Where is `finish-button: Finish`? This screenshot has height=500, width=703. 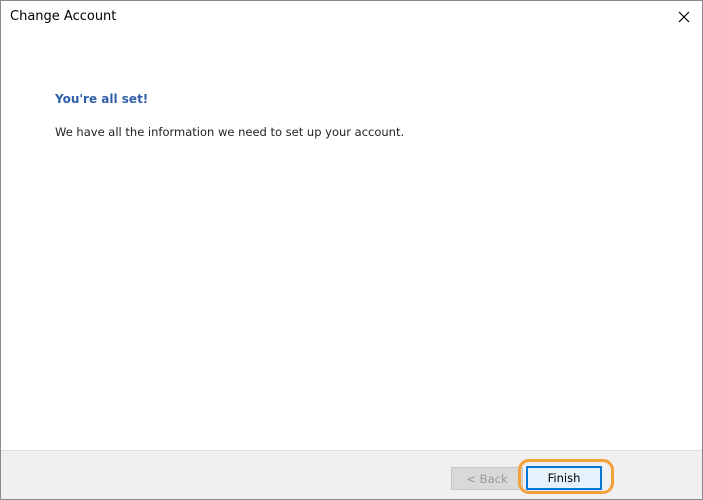 finish-button: Finish is located at coordinates (564, 478).